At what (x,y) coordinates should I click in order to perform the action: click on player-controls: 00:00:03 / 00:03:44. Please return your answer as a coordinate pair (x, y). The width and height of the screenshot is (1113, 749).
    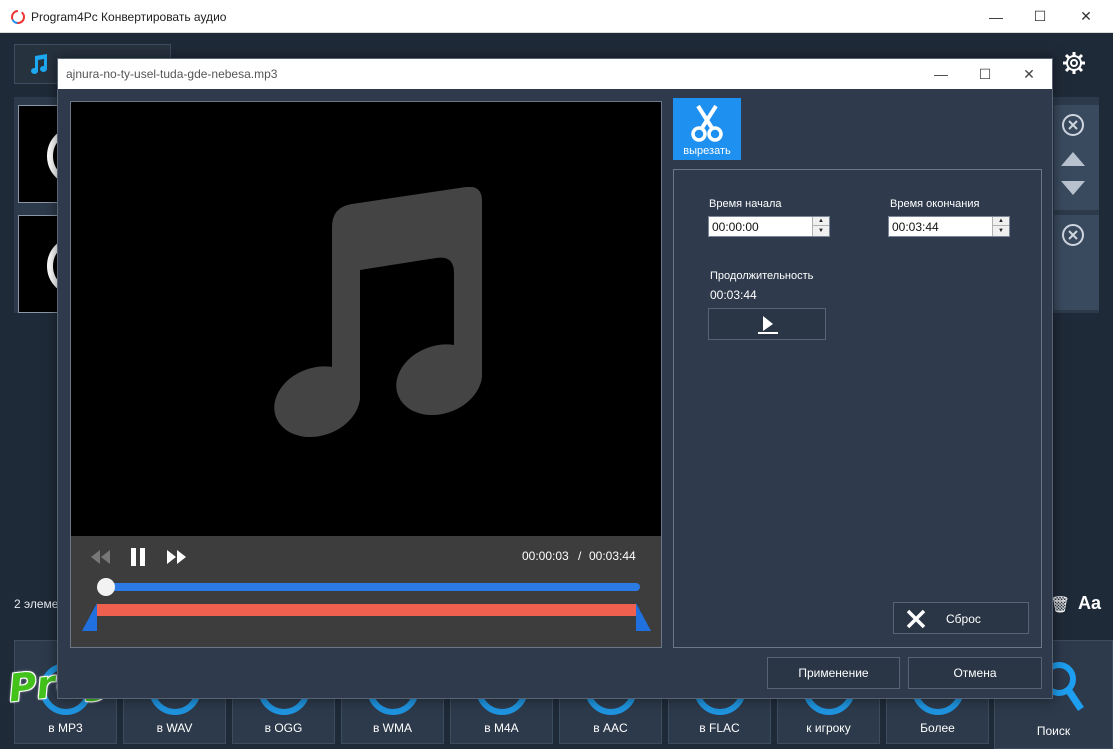
    Looking at the image, I should click on (366, 591).